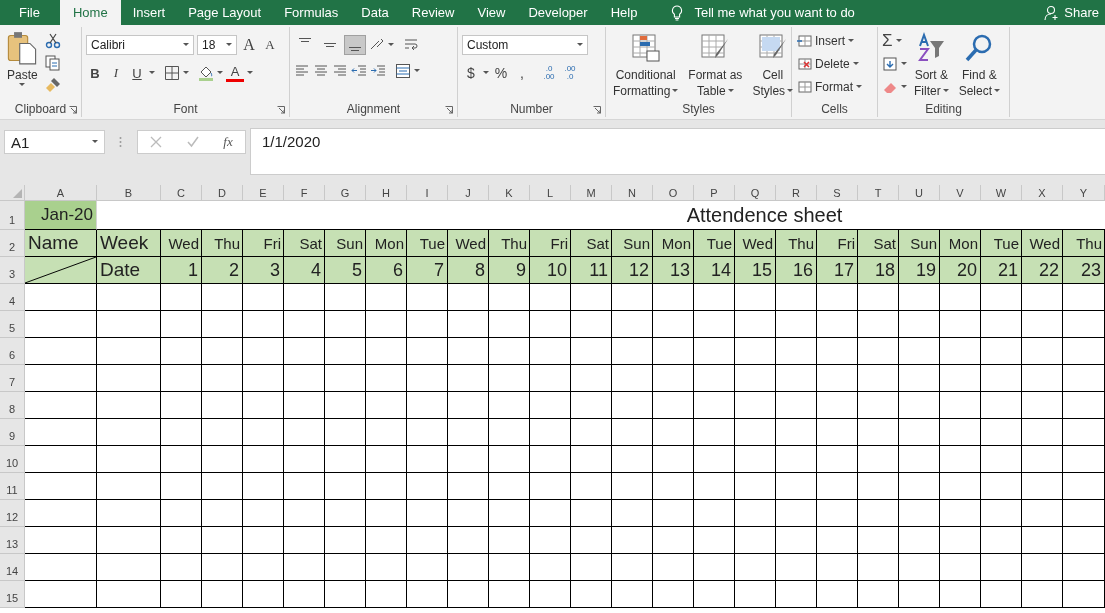 This screenshot has height=613, width=1105. I want to click on row-header: 10, so click(12, 459).